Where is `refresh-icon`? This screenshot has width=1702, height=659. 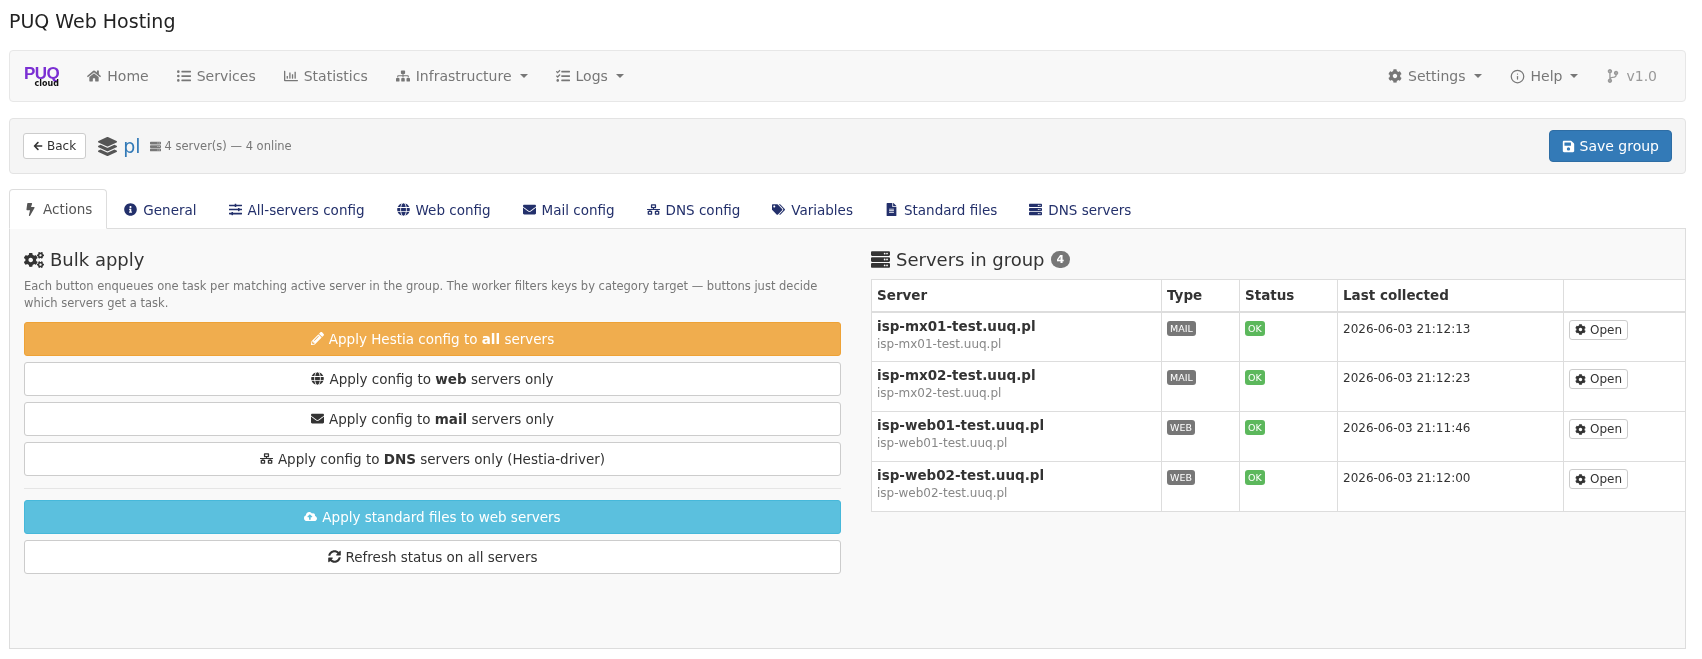
refresh-icon is located at coordinates (334, 556).